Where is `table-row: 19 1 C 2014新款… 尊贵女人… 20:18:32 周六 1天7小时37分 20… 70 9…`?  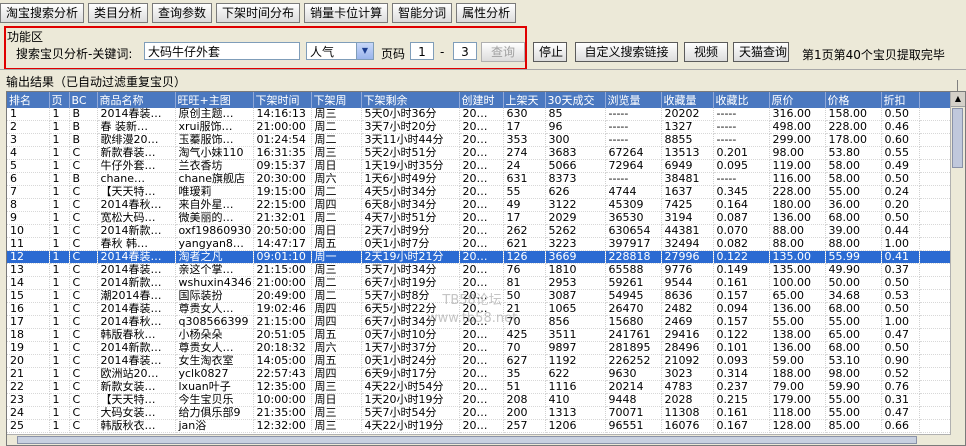
table-row: 19 1 C 2014新款… 尊贵女人… 20:18:32 周六 1天7小时37分 20… 70 9… is located at coordinates (479, 348).